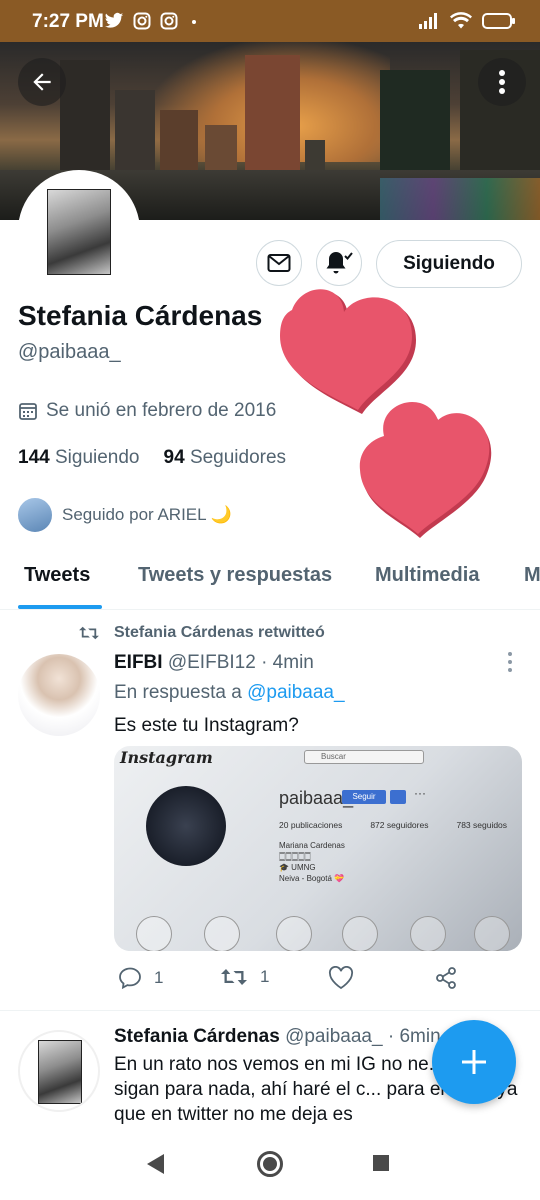 The height and width of the screenshot is (1200, 540). I want to click on heart-sticker-icon, so click(425, 470).